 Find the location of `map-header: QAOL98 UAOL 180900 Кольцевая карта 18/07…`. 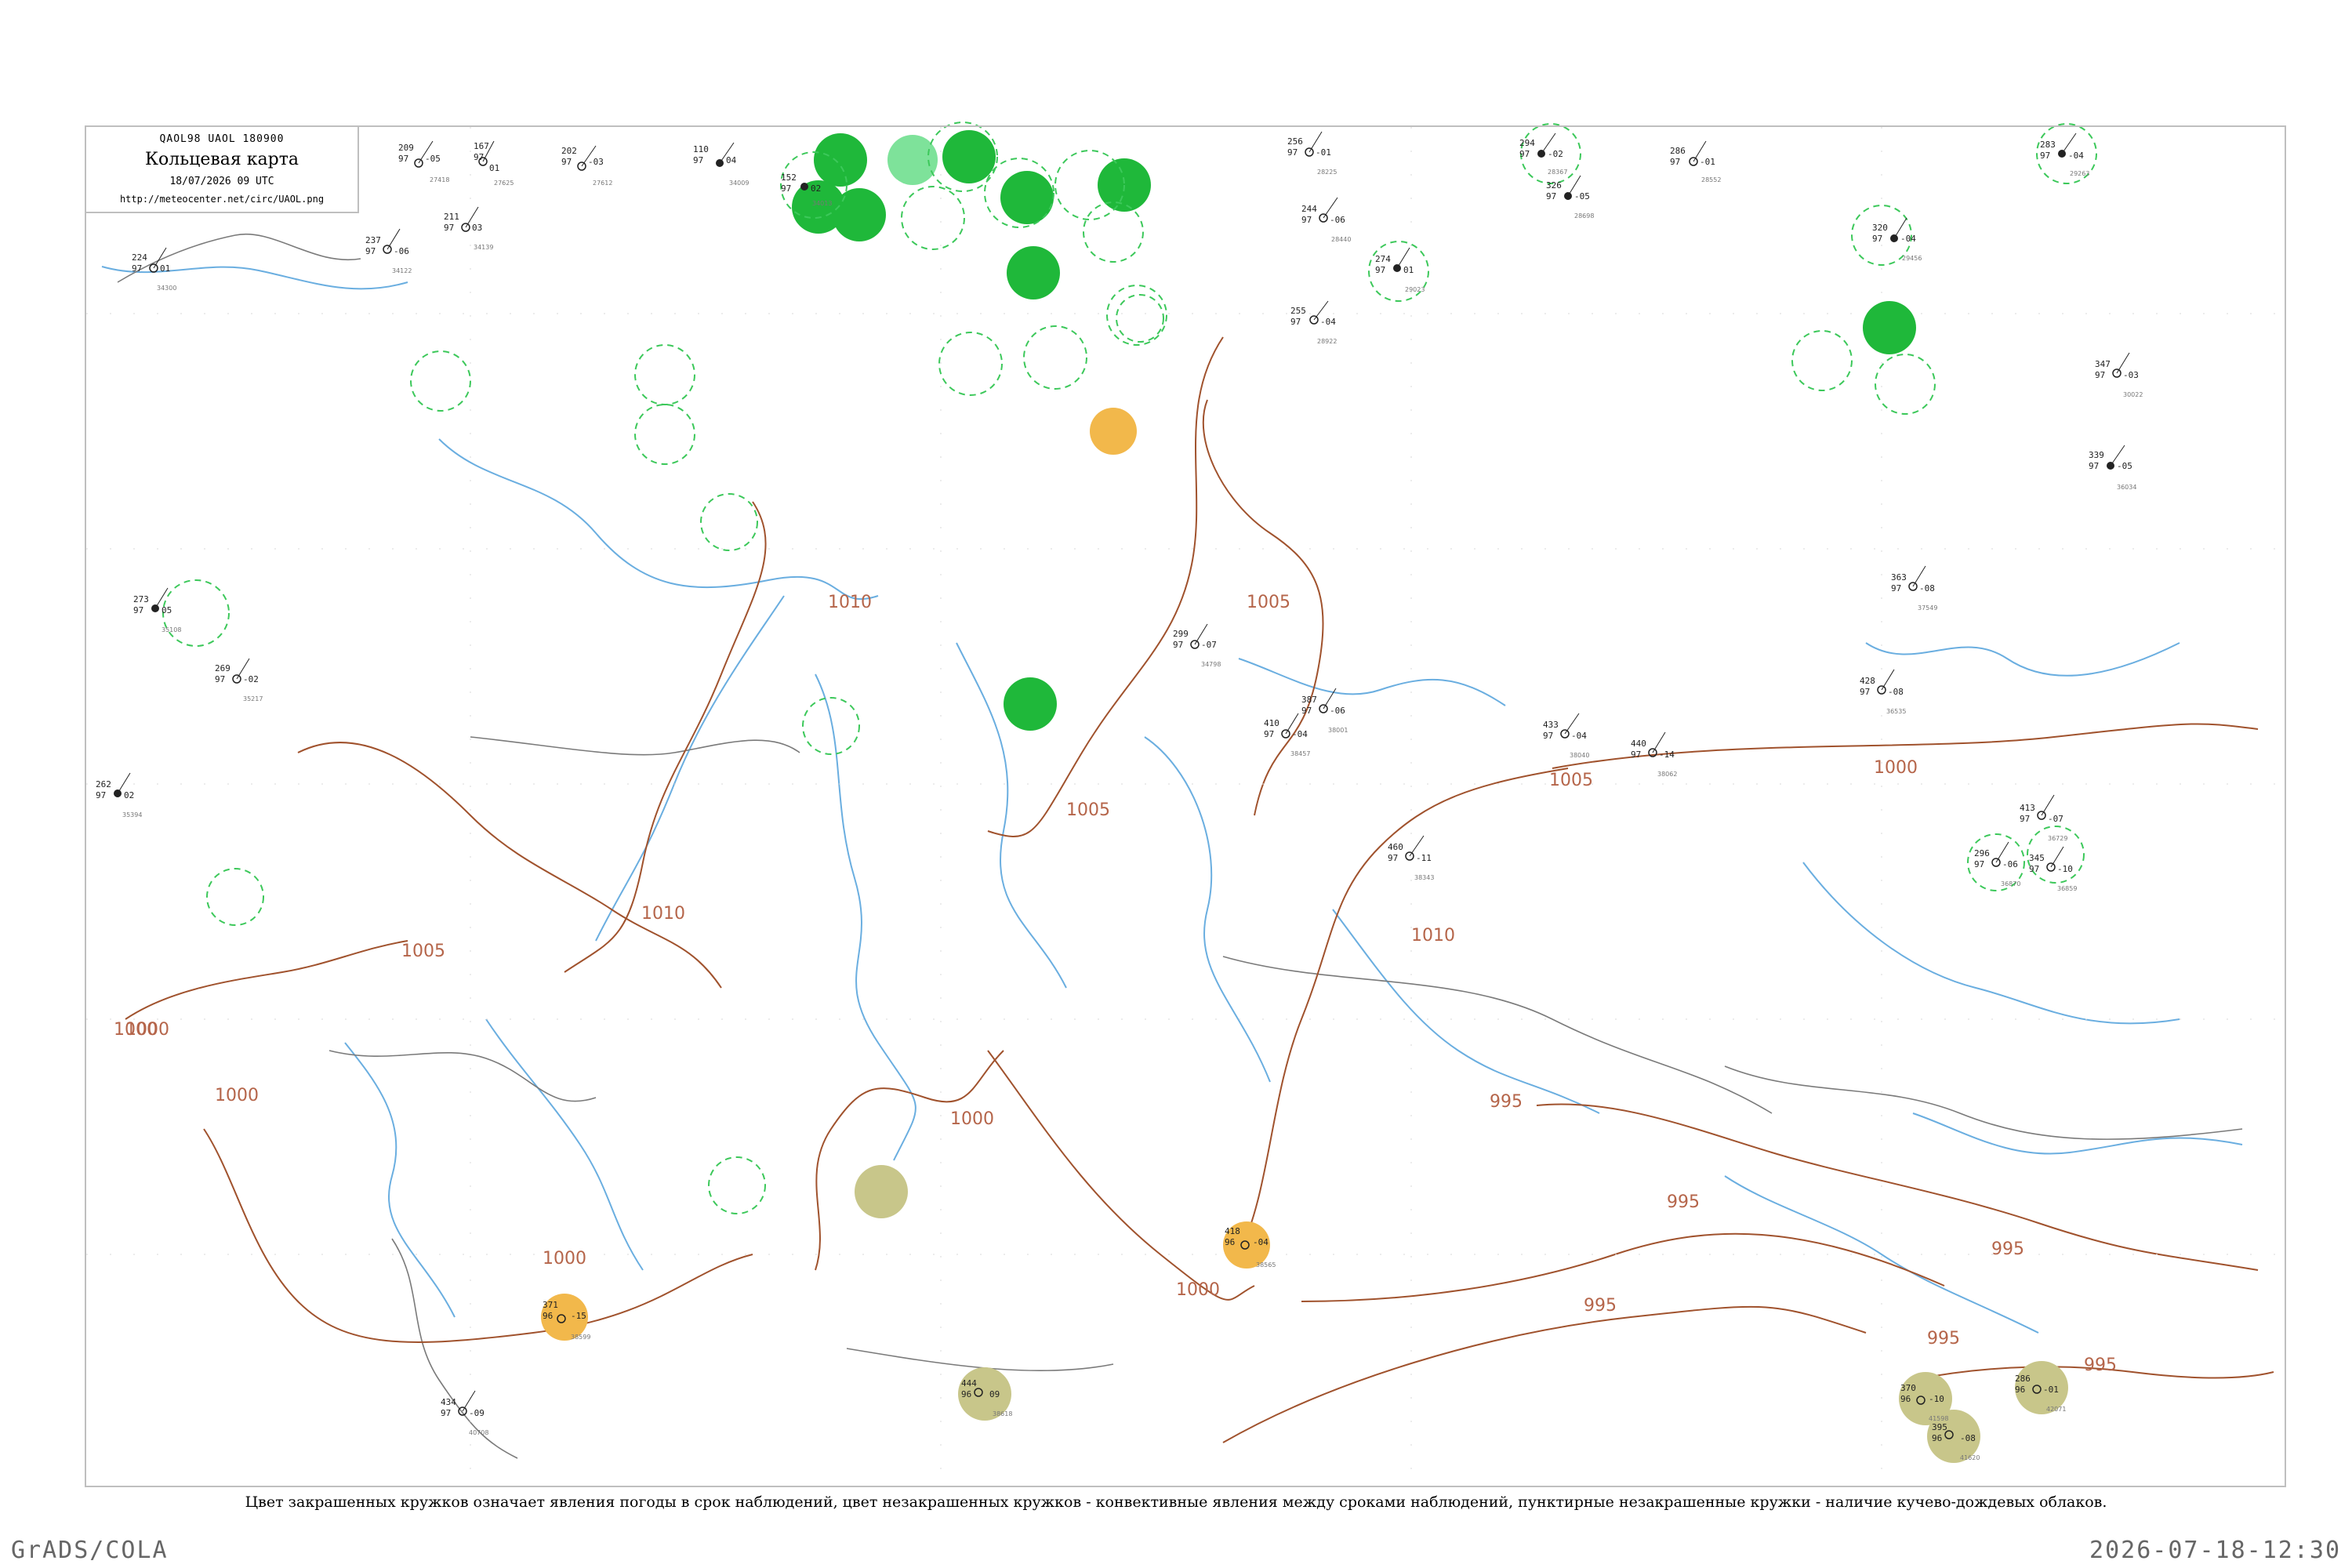

map-header: QAOL98 UAOL 180900 Кольцевая карта 18/07… is located at coordinates (222, 169).